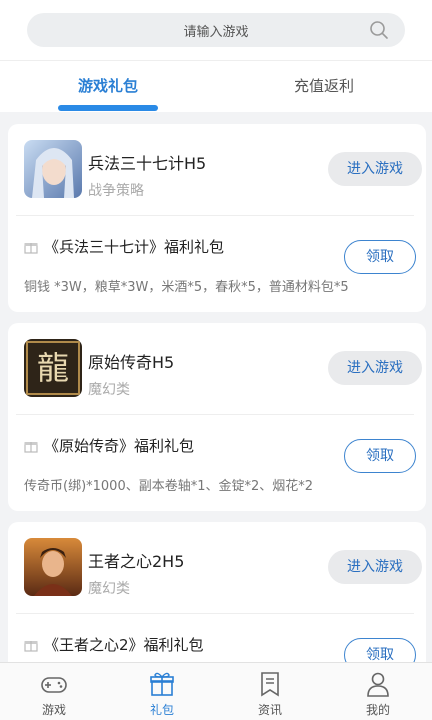  I want to click on svg-text: 龍, so click(53, 368).